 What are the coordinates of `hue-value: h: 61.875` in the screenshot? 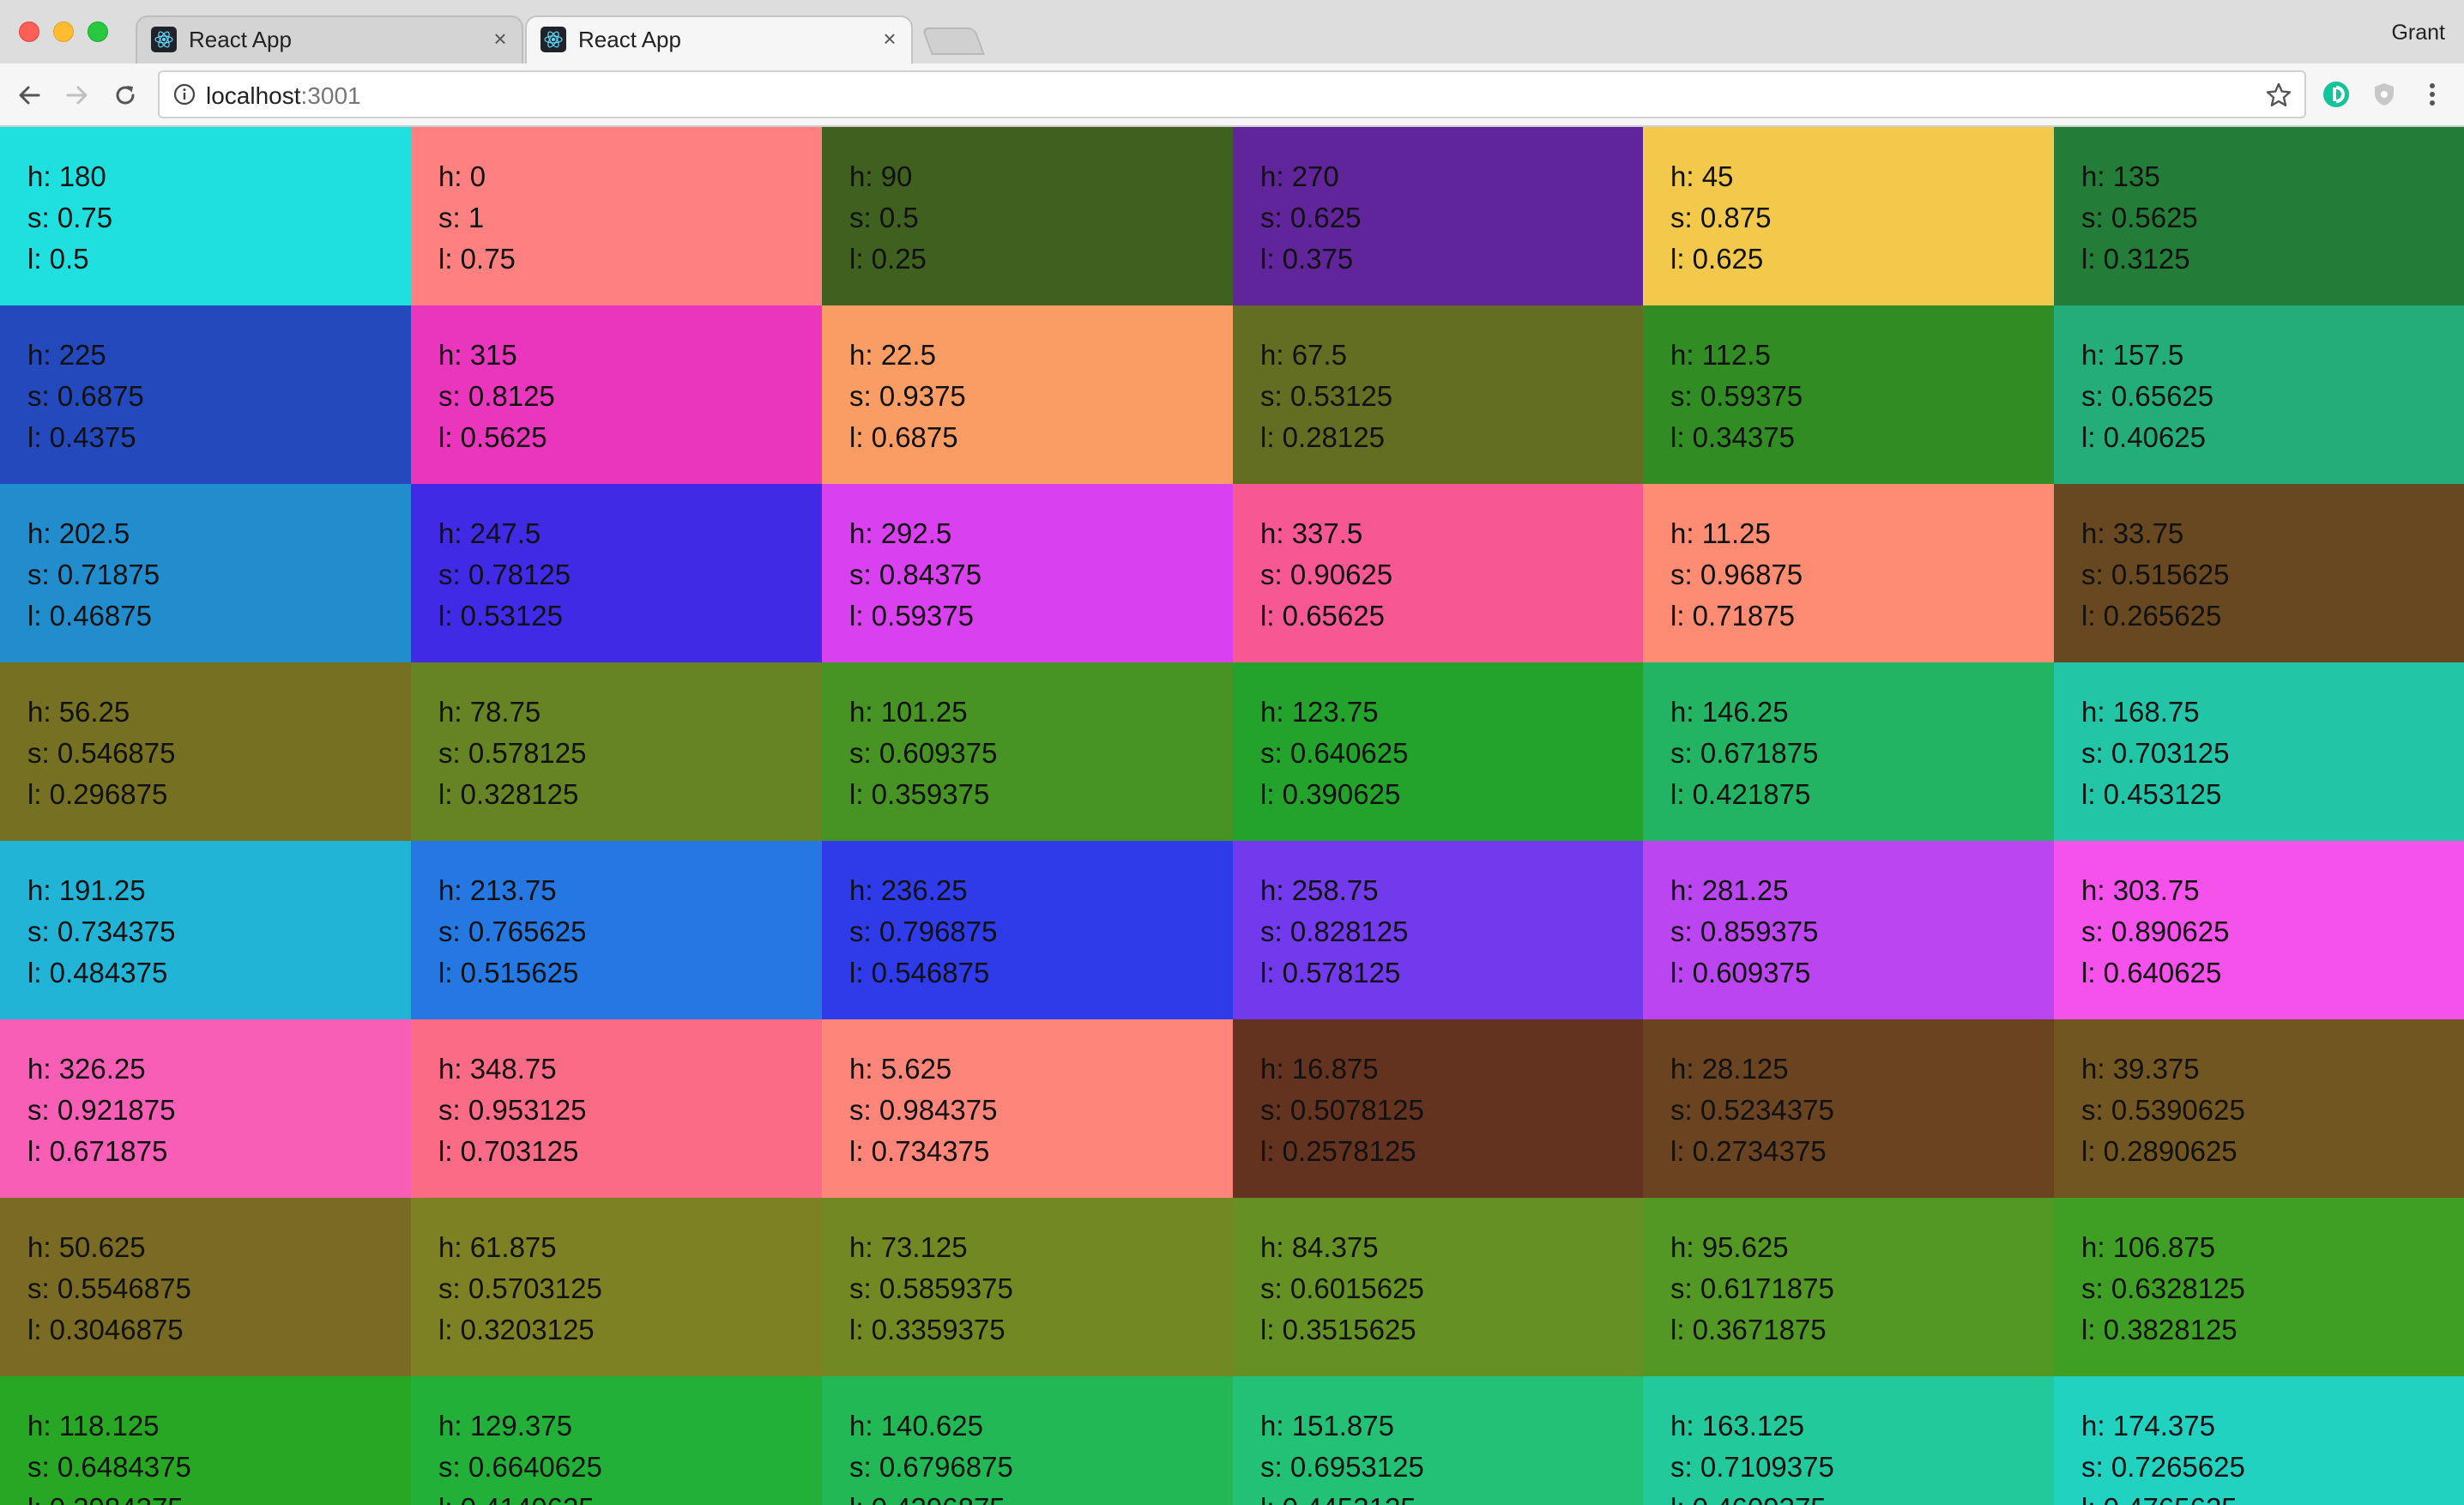 It's located at (497, 1247).